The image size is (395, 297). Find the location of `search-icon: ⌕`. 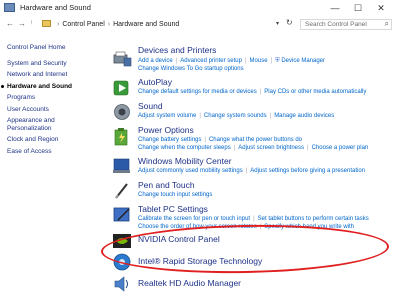

search-icon: ⌕ is located at coordinates (387, 23).